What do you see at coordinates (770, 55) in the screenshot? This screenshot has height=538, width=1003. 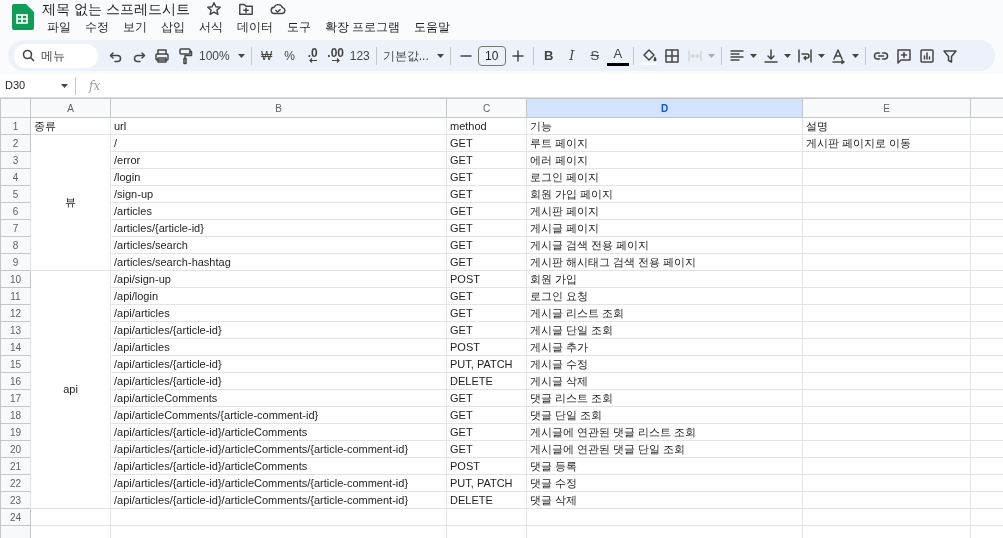 I see `align-bottom-icon` at bounding box center [770, 55].